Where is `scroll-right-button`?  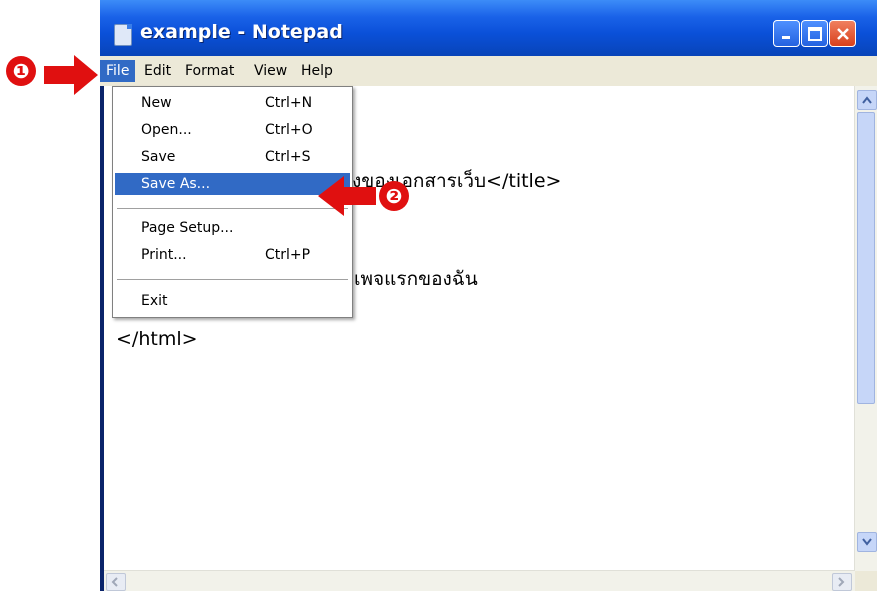
scroll-right-button is located at coordinates (842, 582).